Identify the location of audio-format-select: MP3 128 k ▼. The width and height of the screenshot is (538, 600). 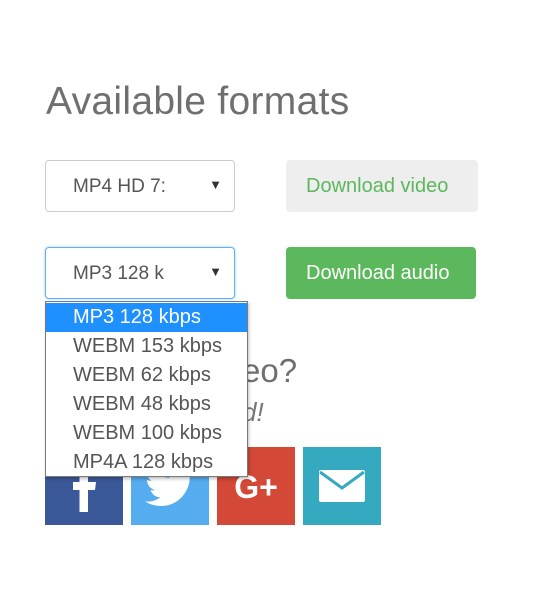
(140, 273).